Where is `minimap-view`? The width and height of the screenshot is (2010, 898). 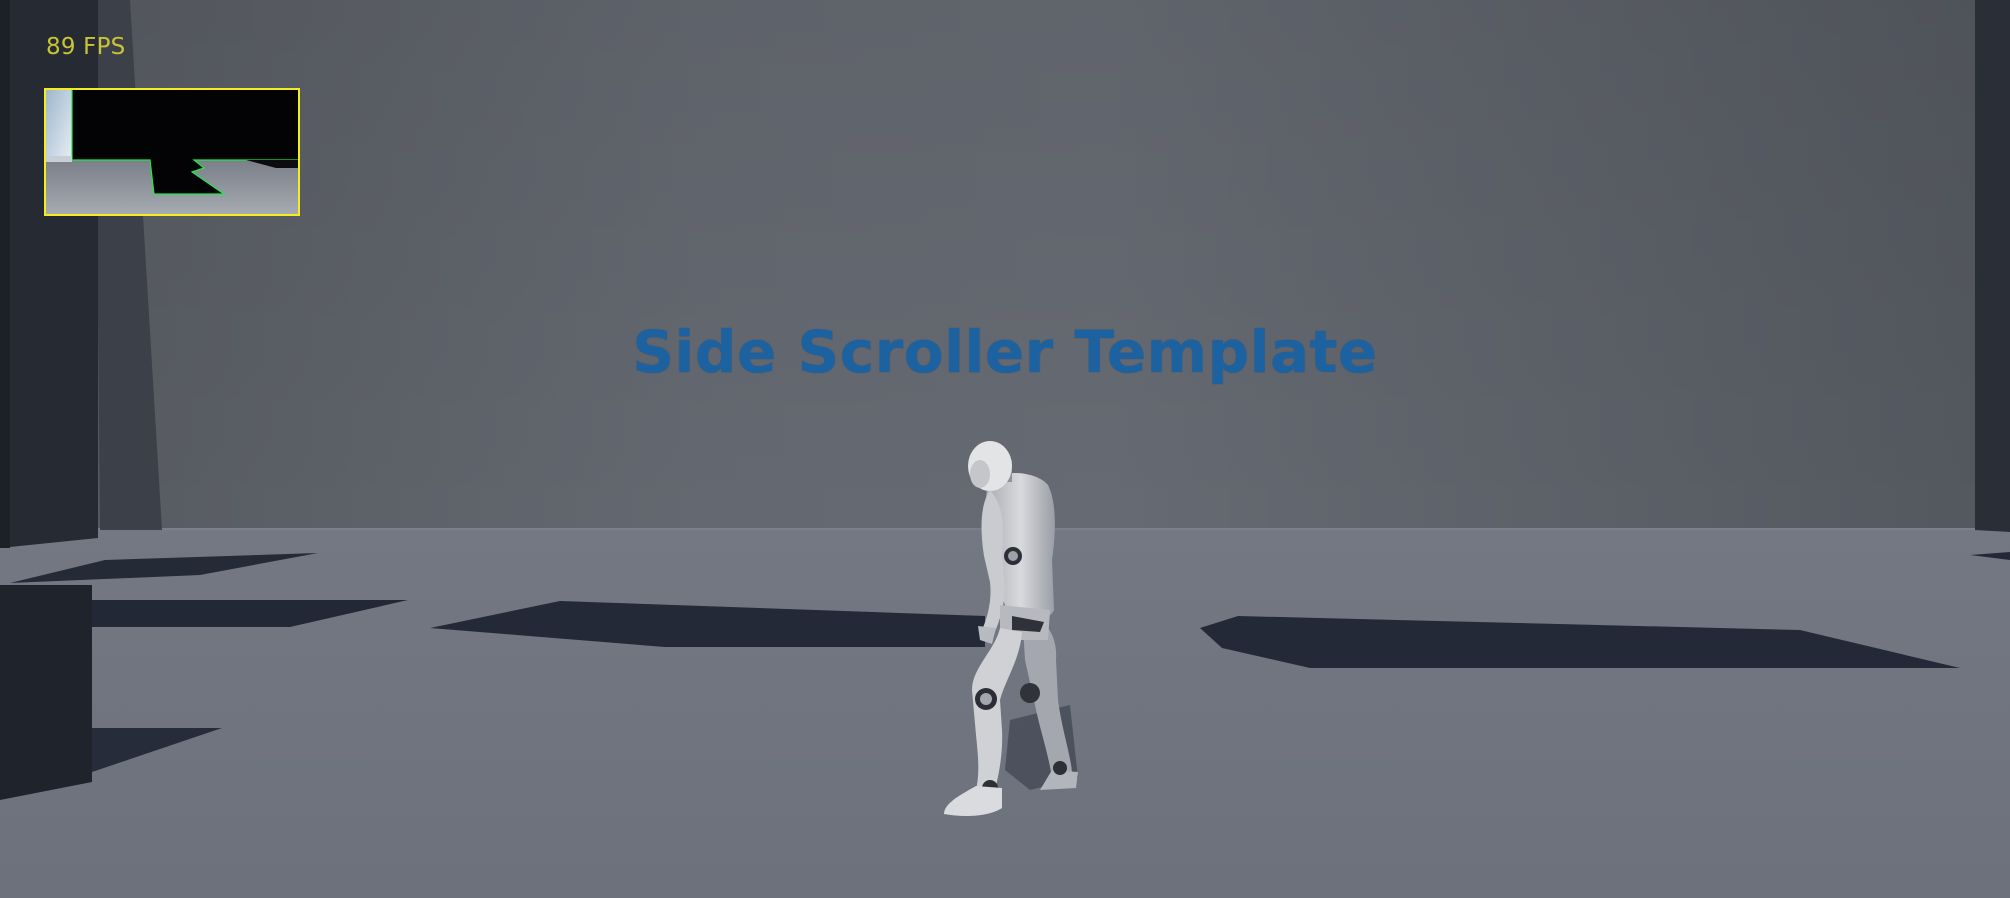 minimap-view is located at coordinates (172, 152).